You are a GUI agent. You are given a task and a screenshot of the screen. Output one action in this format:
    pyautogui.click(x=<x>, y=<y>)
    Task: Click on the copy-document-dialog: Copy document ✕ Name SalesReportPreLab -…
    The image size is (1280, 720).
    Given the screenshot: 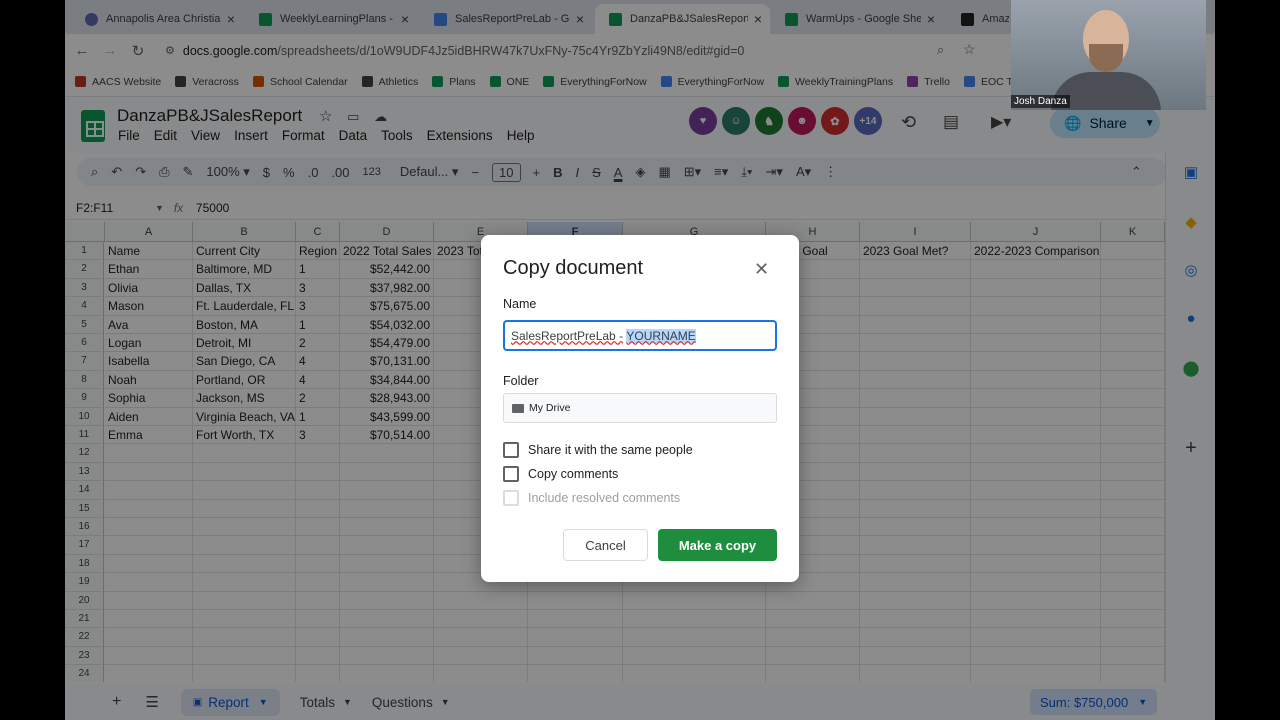 What is the action you would take?
    pyautogui.click(x=640, y=408)
    